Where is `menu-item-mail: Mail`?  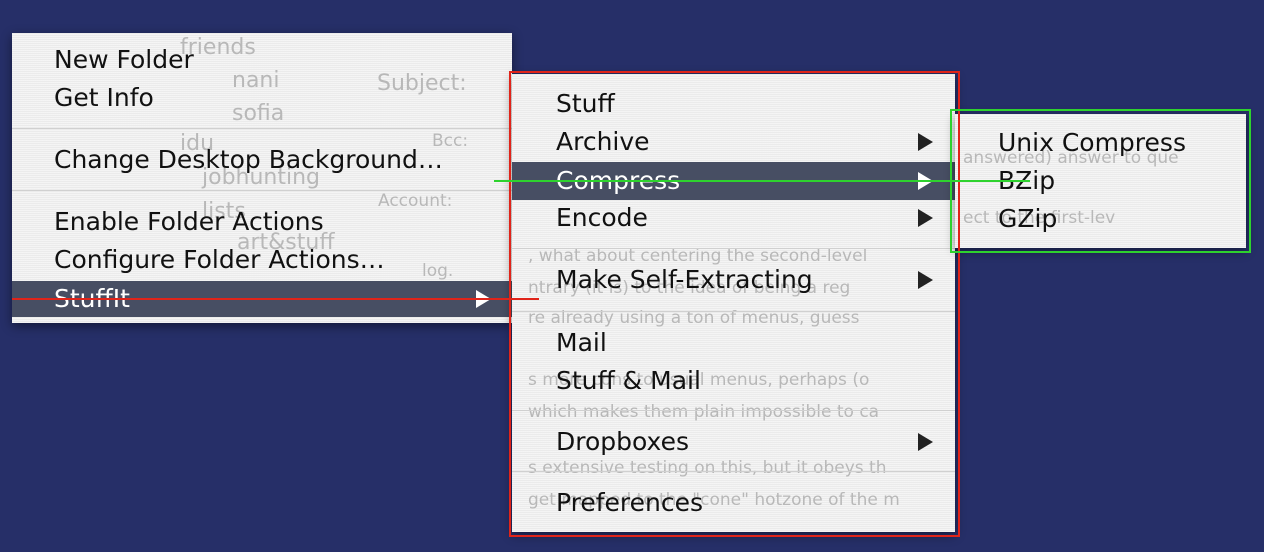 menu-item-mail: Mail is located at coordinates (733, 343).